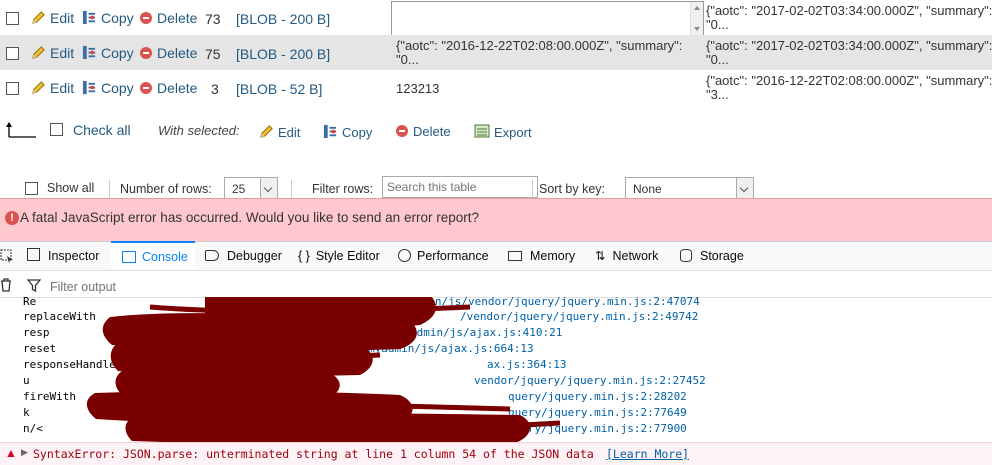 The height and width of the screenshot is (465, 992). What do you see at coordinates (572, 189) in the screenshot?
I see `sort-label: Sort by key:` at bounding box center [572, 189].